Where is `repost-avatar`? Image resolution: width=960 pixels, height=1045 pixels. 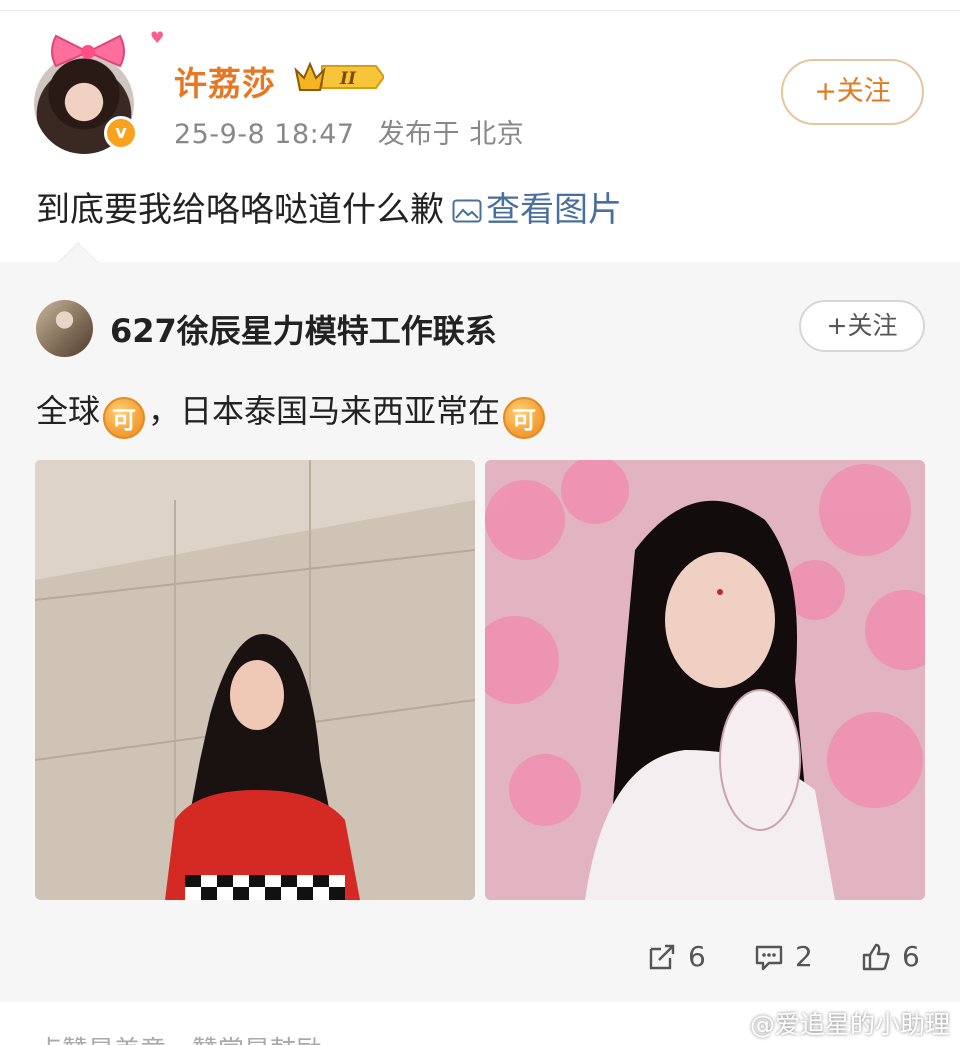 repost-avatar is located at coordinates (64, 328).